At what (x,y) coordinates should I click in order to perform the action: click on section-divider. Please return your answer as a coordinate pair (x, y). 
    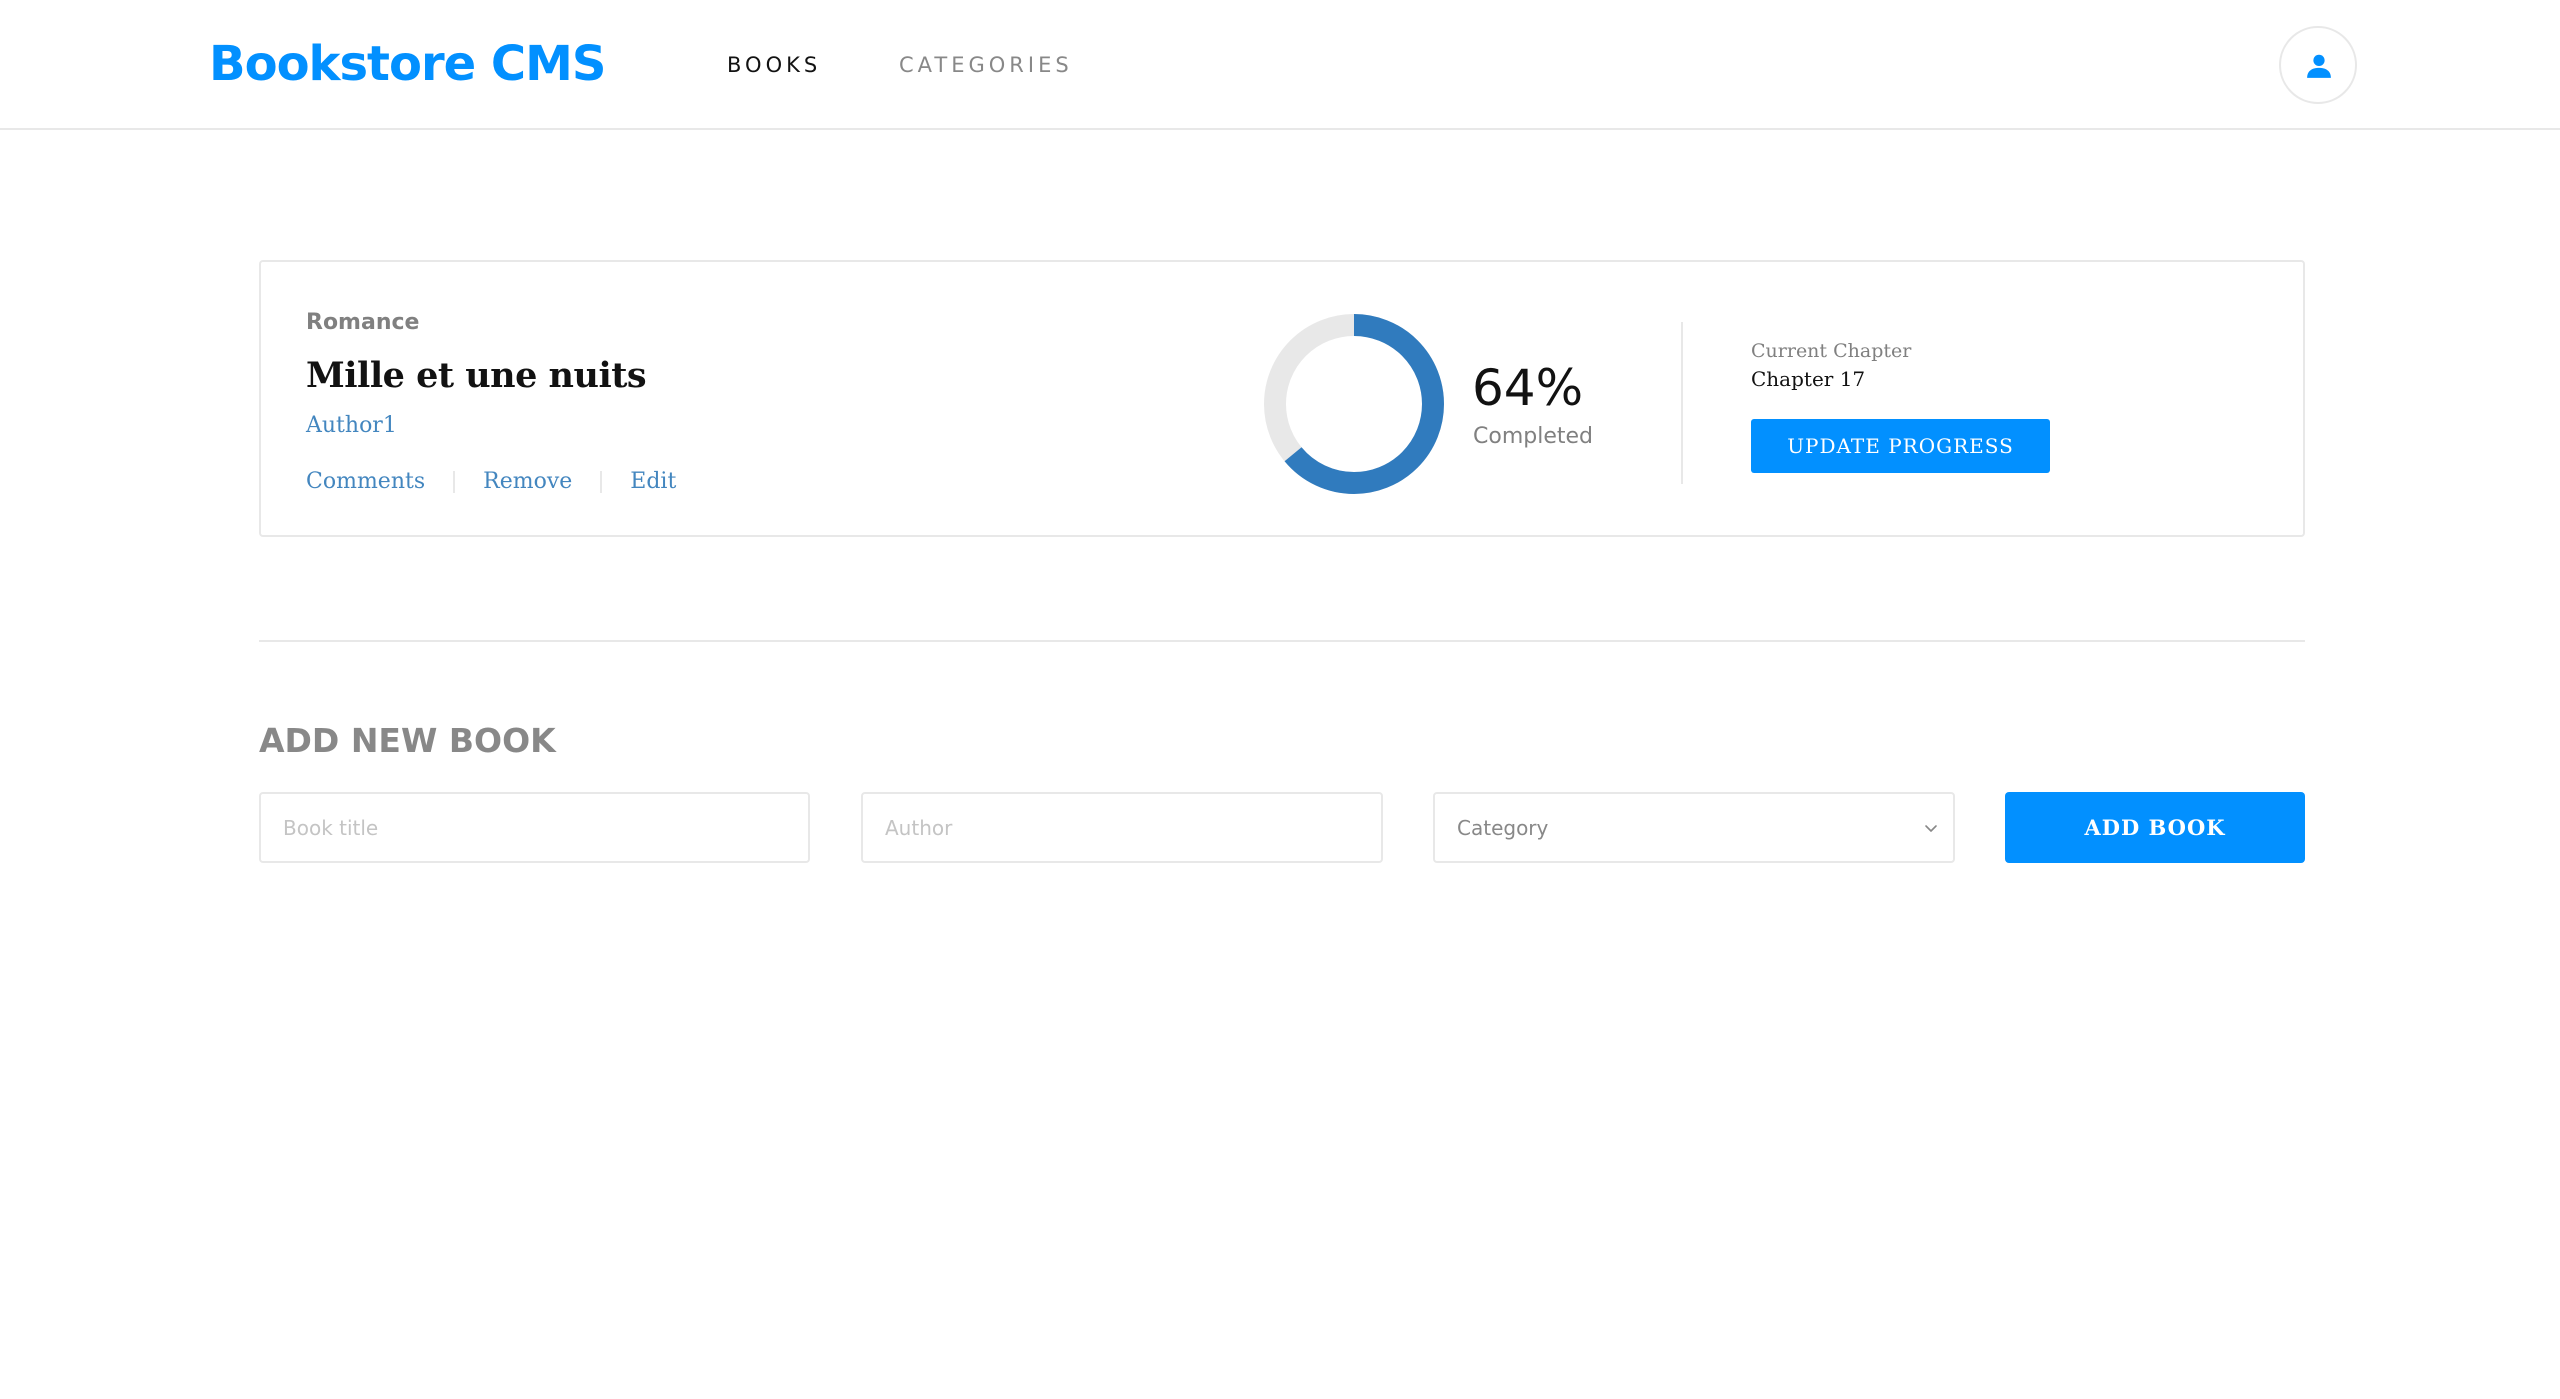
    Looking at the image, I should click on (1282, 641).